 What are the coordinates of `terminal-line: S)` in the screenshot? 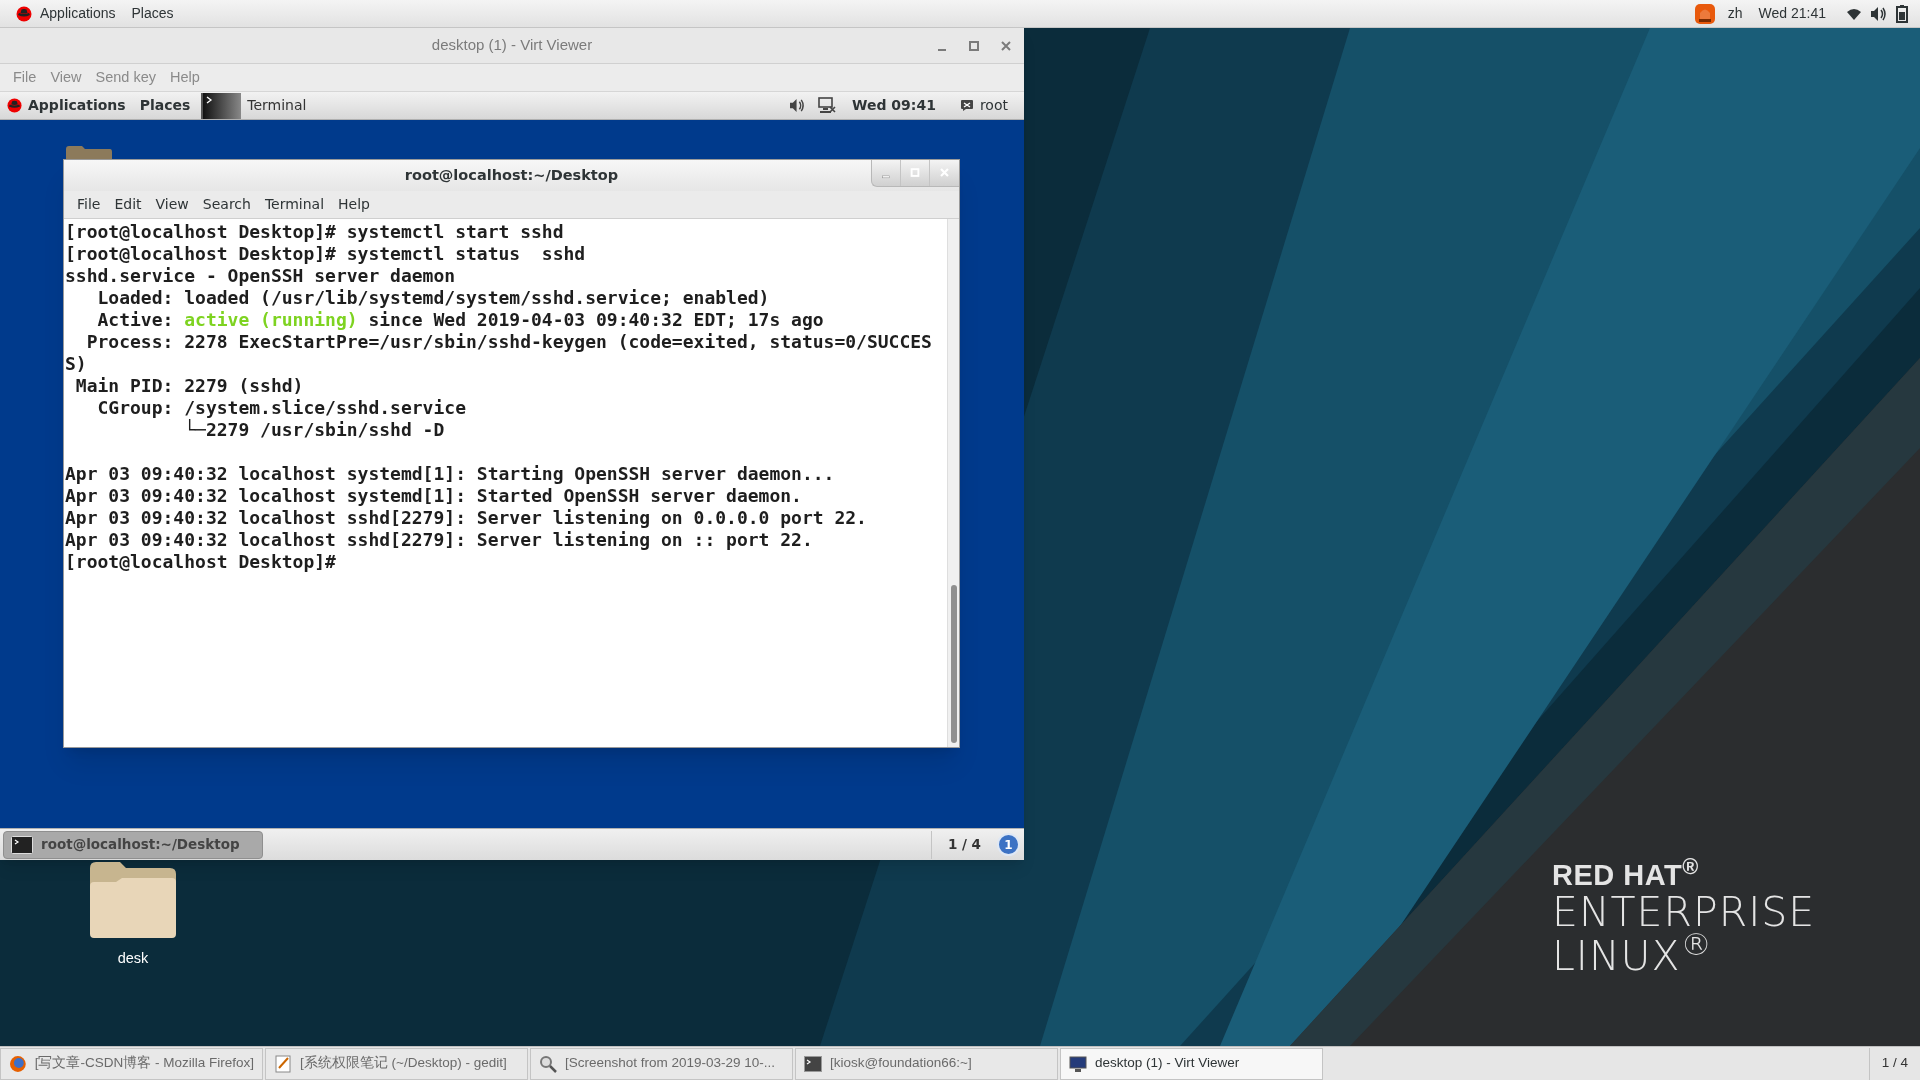 It's located at (76, 364).